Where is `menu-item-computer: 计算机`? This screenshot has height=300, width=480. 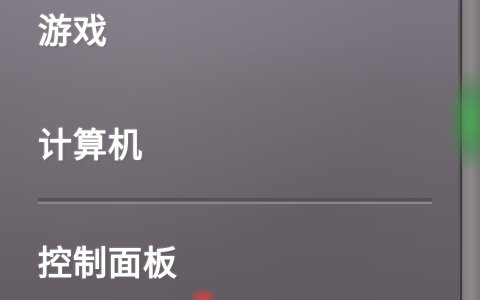 menu-item-computer: 计算机 is located at coordinates (90, 142).